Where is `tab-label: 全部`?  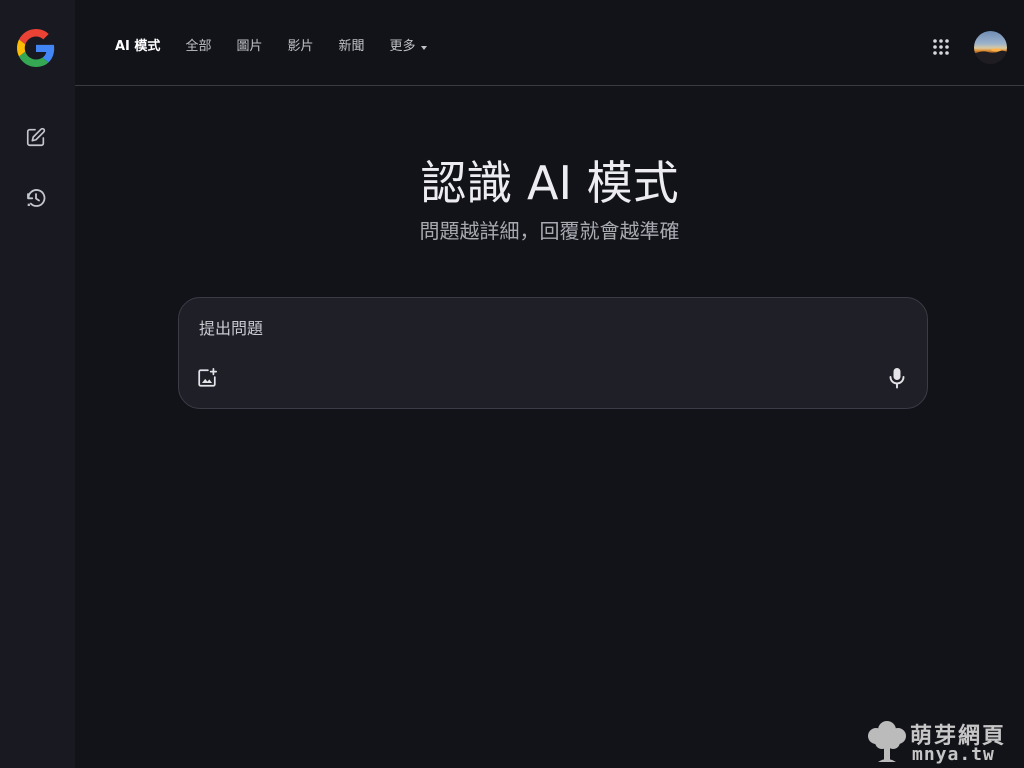
tab-label: 全部 is located at coordinates (198, 46).